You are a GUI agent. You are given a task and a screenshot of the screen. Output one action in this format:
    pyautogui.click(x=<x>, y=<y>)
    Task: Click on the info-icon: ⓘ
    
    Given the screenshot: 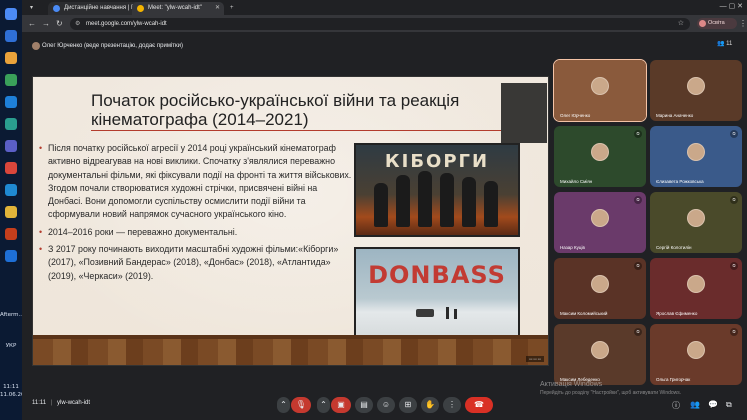 What is the action you would take?
    pyautogui.click(x=676, y=405)
    